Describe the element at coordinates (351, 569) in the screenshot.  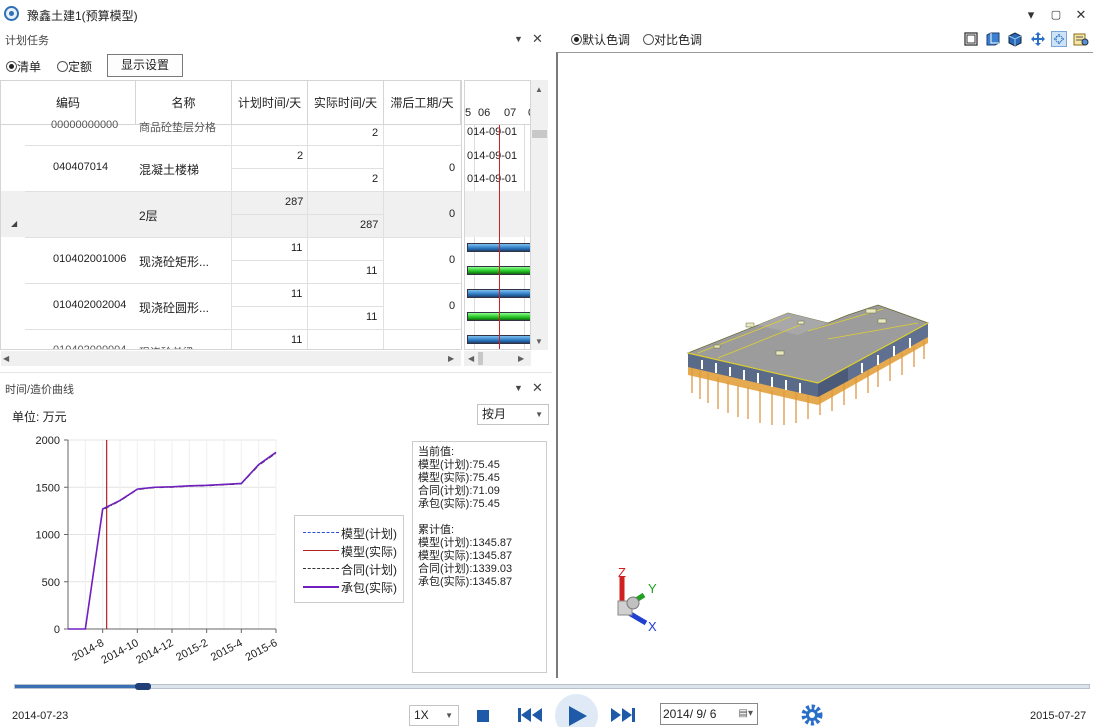
I see `legend-item: 合同(计划)` at that location.